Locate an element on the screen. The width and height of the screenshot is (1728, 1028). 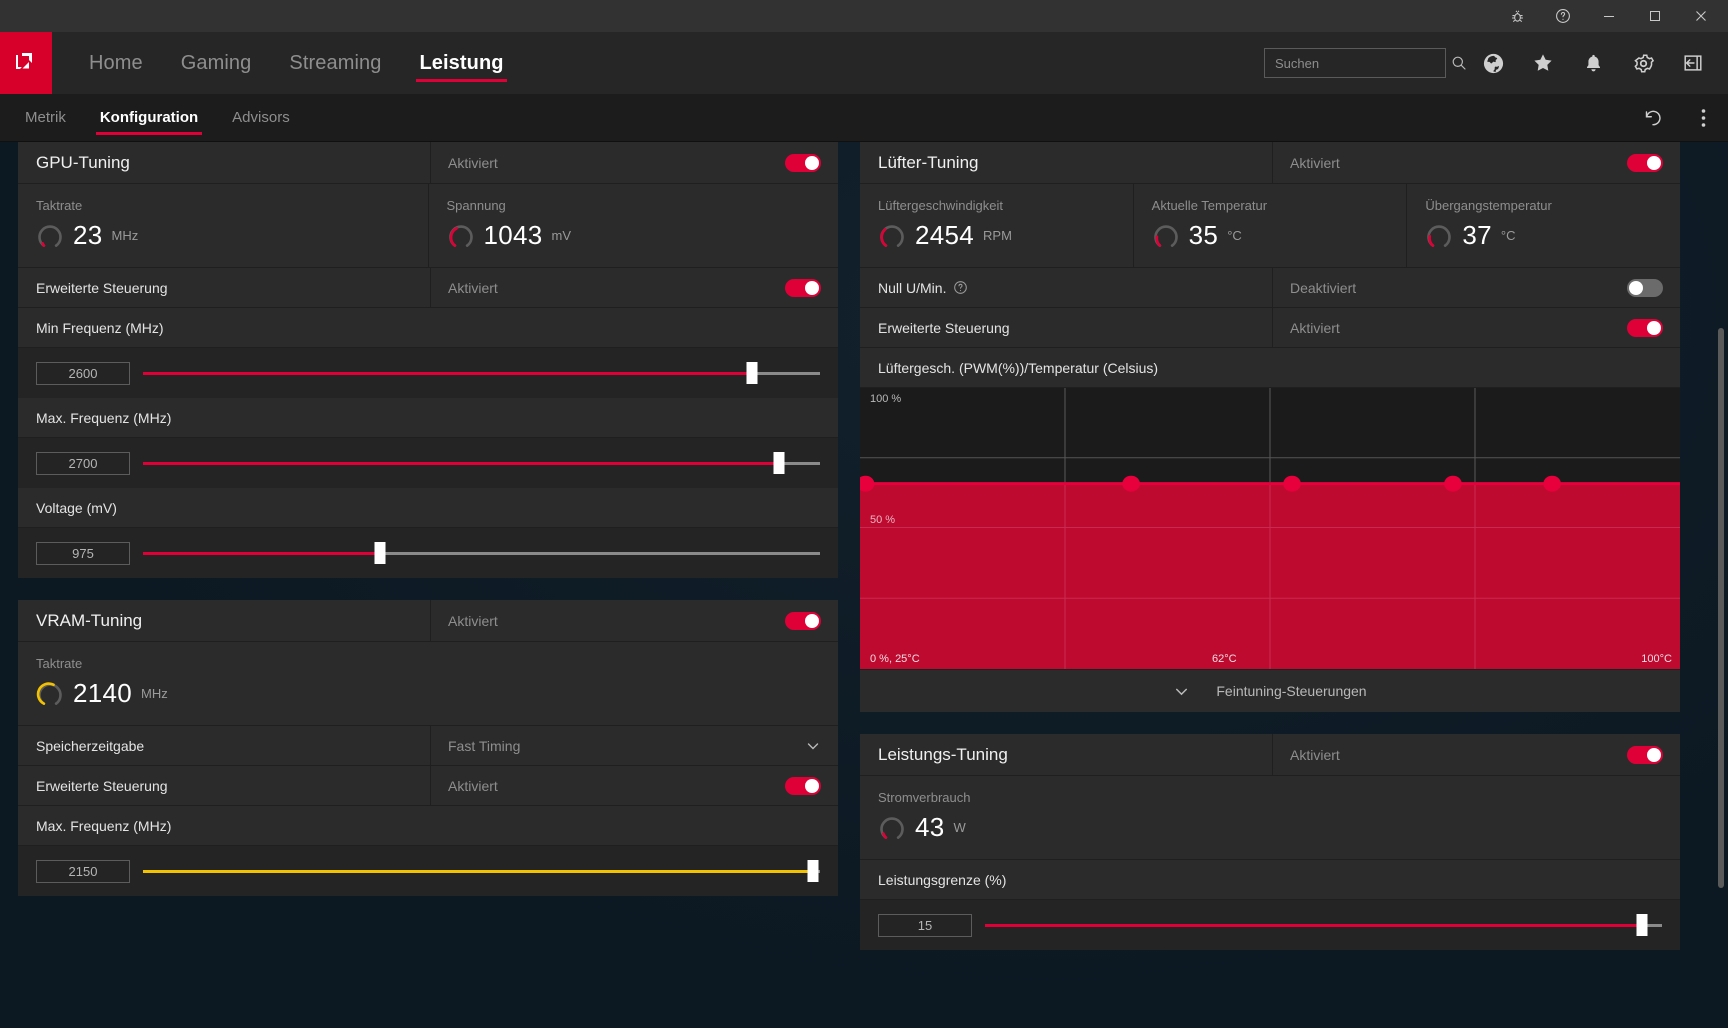
power-tuning-toggle is located at coordinates (1645, 754).